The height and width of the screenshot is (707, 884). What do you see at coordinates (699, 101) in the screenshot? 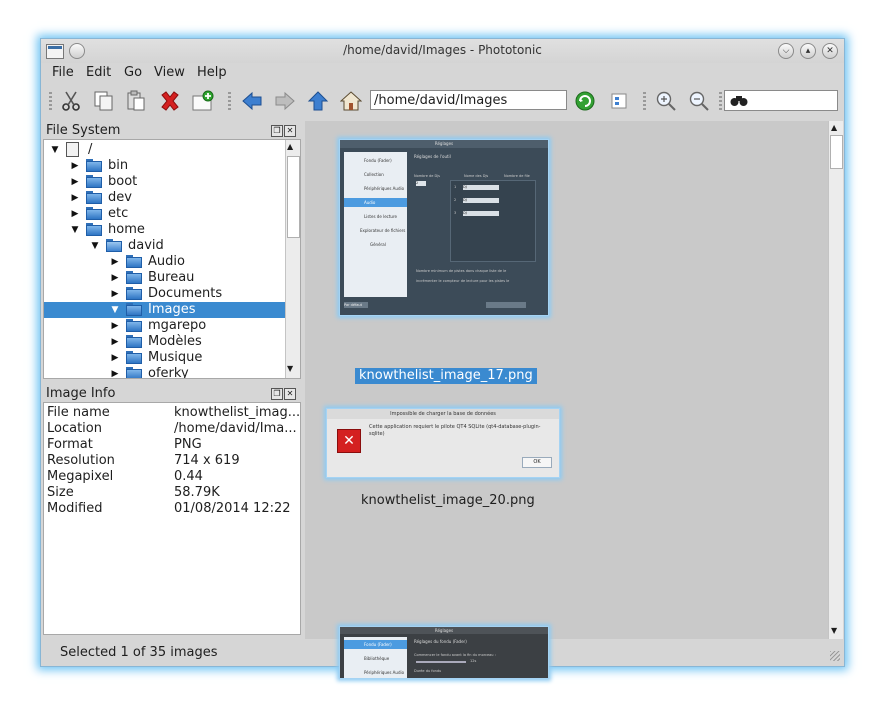
I see `zoom-out-icon` at bounding box center [699, 101].